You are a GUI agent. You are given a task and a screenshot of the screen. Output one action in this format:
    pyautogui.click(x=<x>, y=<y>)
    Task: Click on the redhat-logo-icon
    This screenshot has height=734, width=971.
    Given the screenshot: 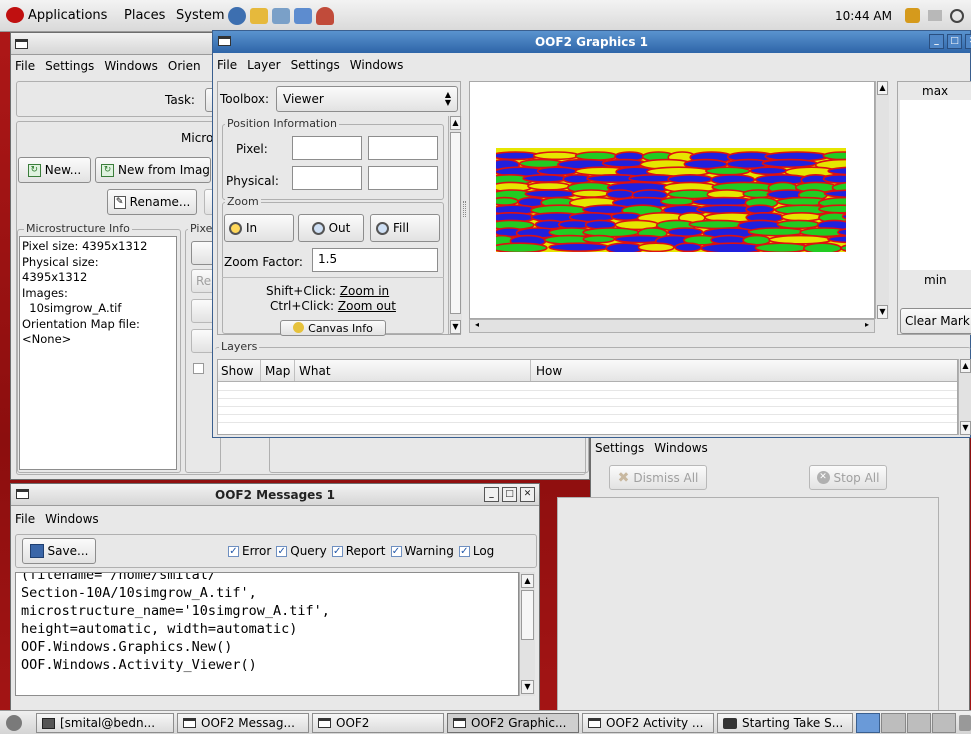 What is the action you would take?
    pyautogui.click(x=15, y=15)
    